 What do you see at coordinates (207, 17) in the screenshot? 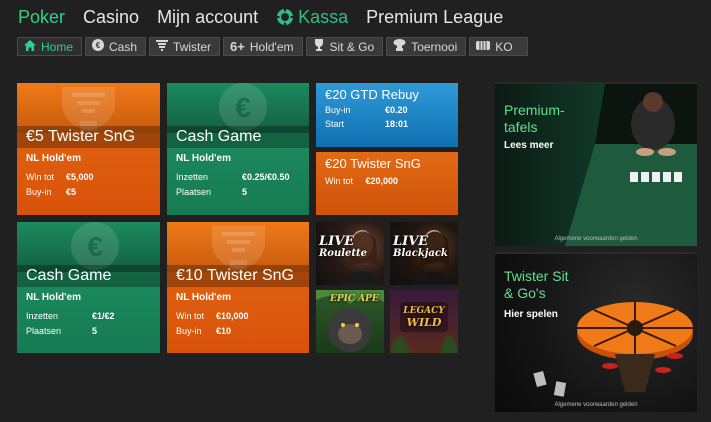
I see `nav-mijn-account: Mijn account` at bounding box center [207, 17].